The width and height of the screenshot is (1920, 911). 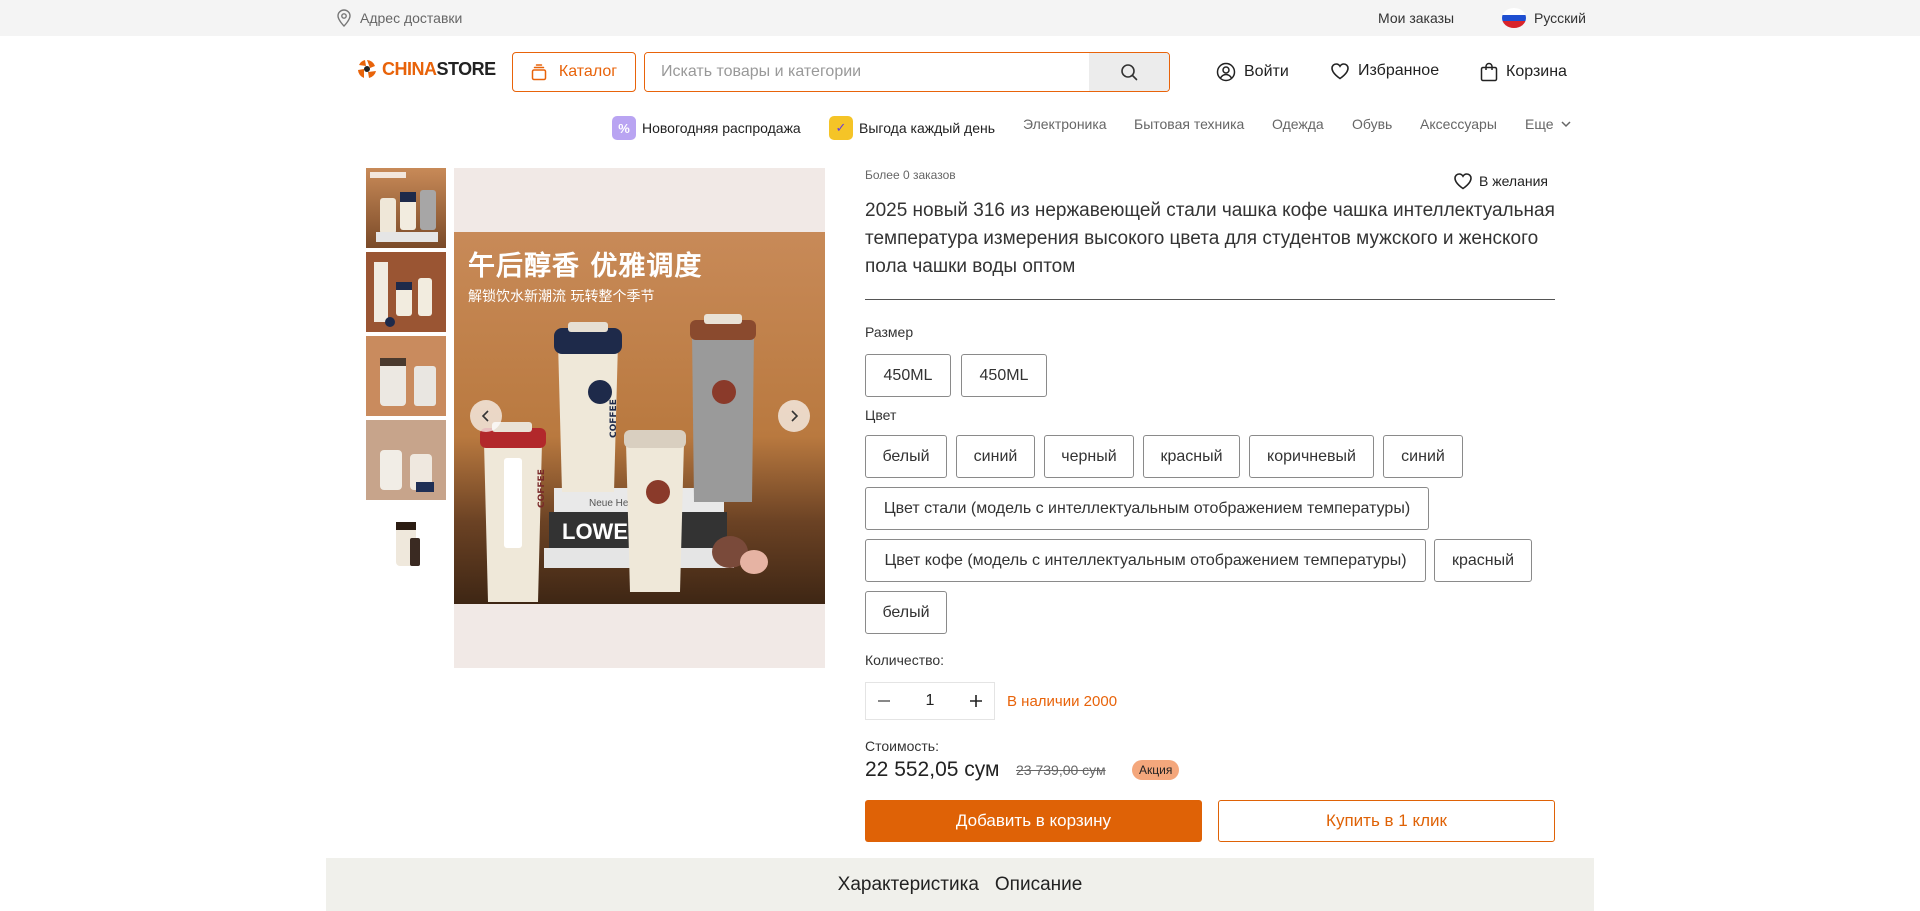 I want to click on coffee-cups-illustration: LOWER Neue Helv COFFEE COFFEE, so click(x=624, y=458).